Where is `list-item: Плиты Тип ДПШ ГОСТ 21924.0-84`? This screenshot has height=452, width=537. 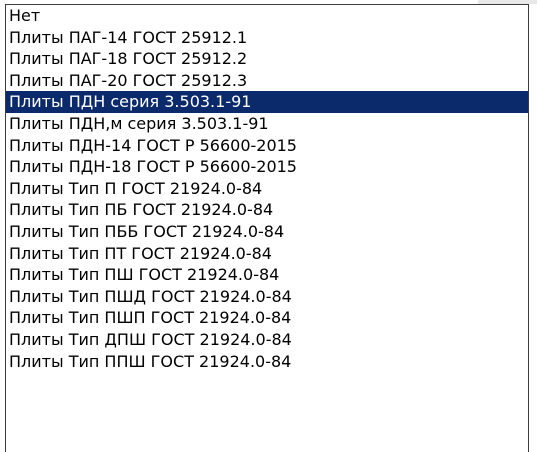 list-item: Плиты Тип ДПШ ГОСТ 21924.0-84 is located at coordinates (267, 340).